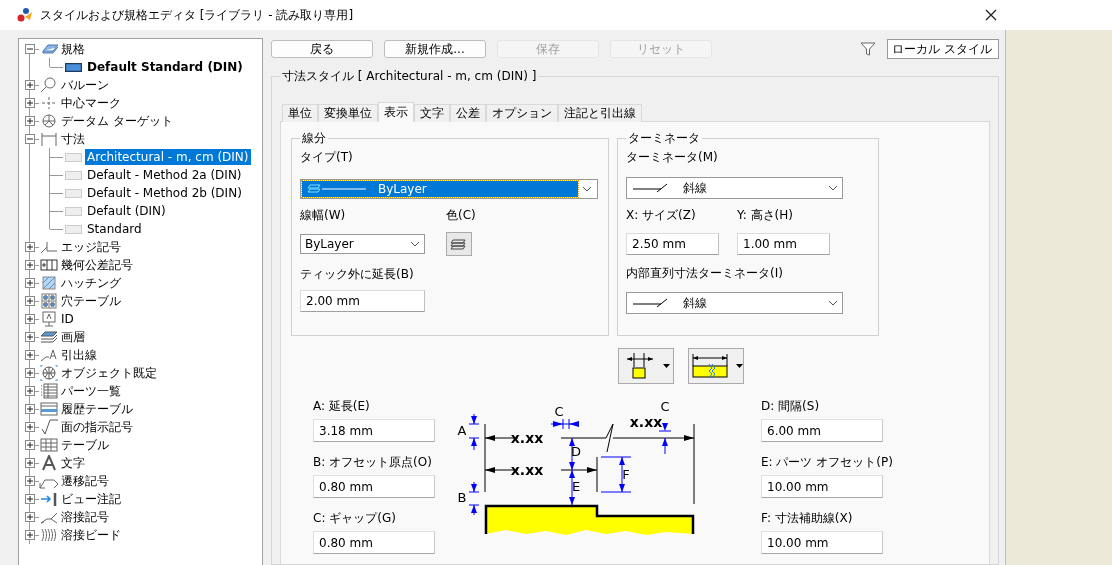  I want to click on hatch-icon, so click(49, 283).